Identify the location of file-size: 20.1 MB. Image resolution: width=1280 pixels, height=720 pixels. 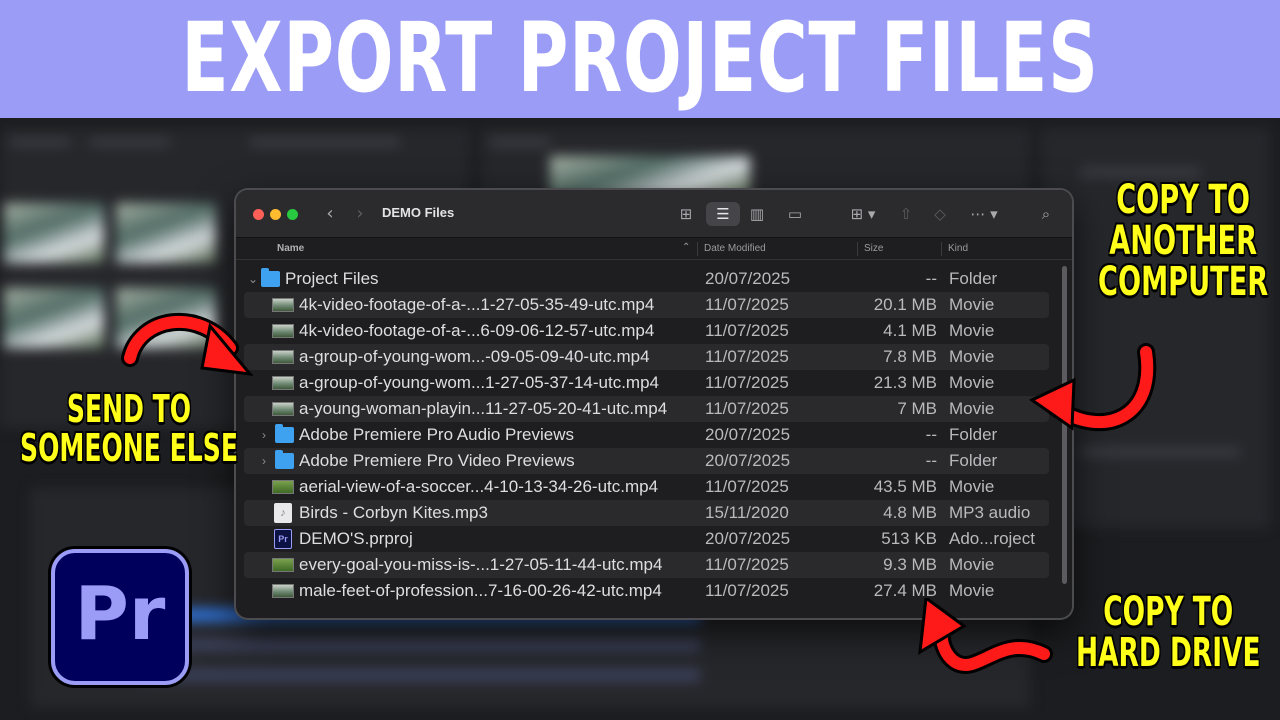
(905, 304).